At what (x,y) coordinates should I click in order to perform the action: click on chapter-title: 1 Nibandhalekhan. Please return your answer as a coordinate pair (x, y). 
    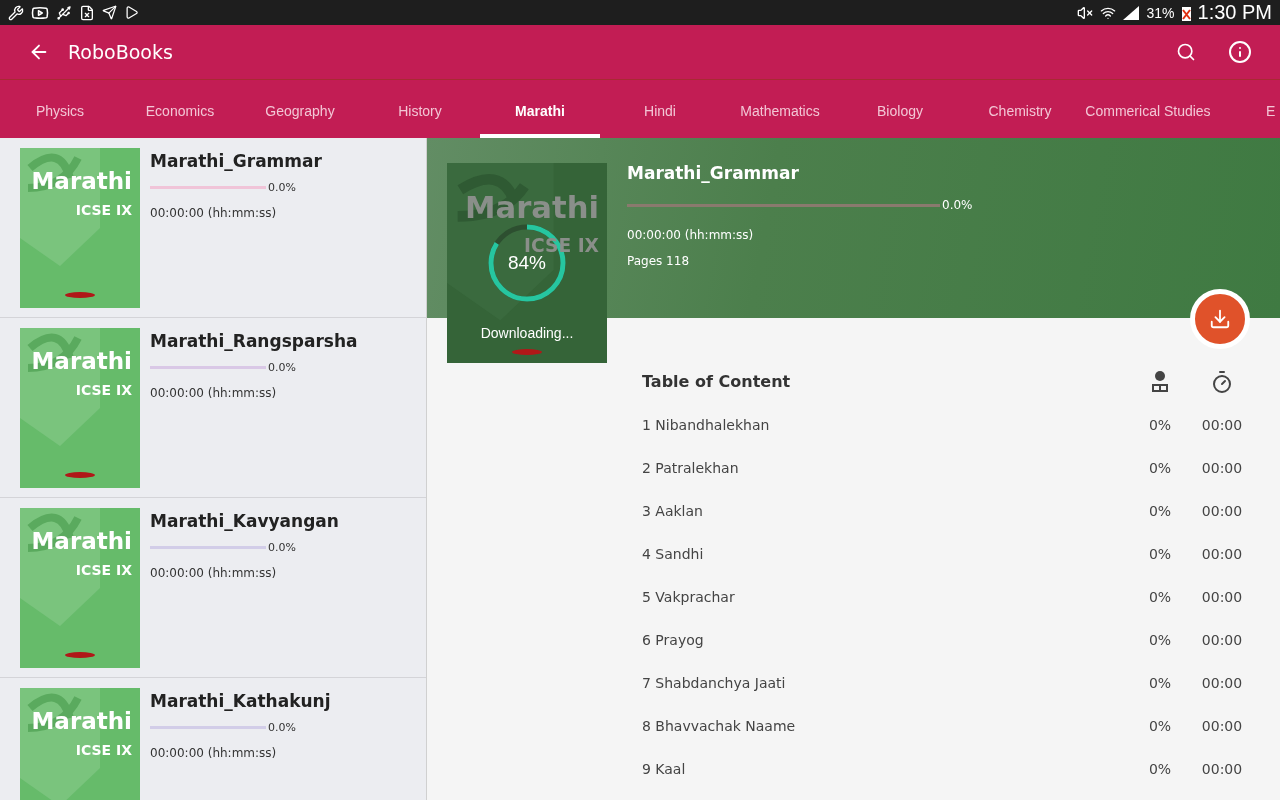
    Looking at the image, I should click on (706, 424).